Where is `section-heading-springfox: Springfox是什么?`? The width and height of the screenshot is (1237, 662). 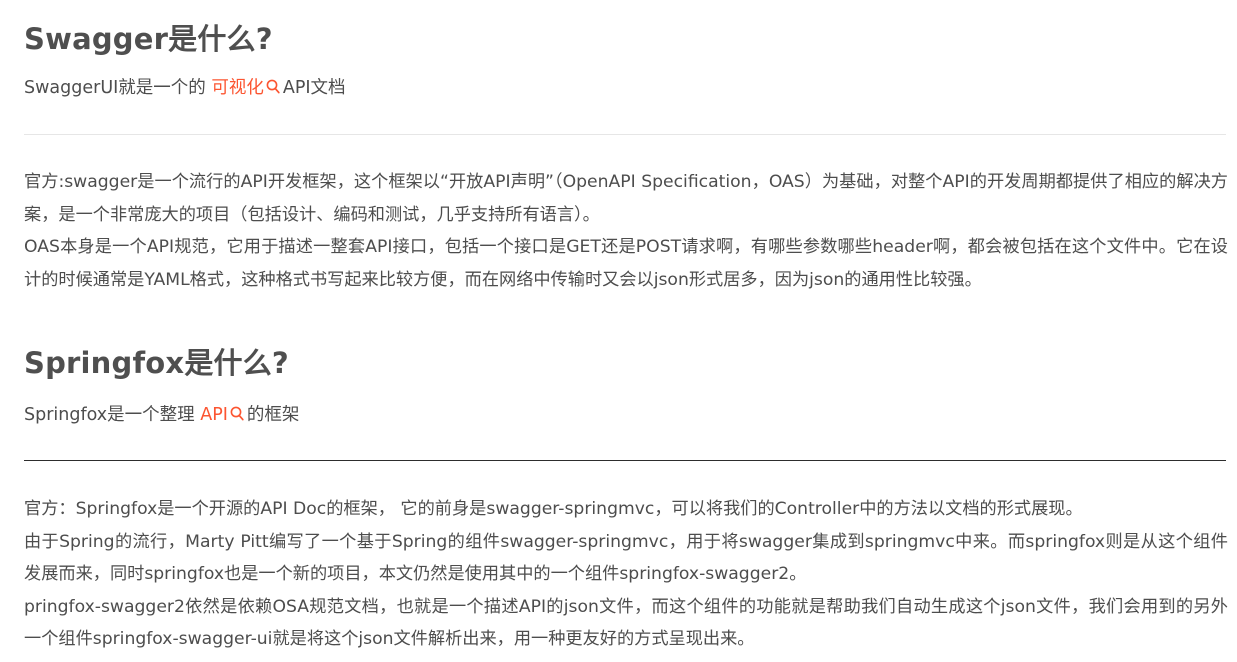 section-heading-springfox: Springfox是什么? is located at coordinates (156, 363).